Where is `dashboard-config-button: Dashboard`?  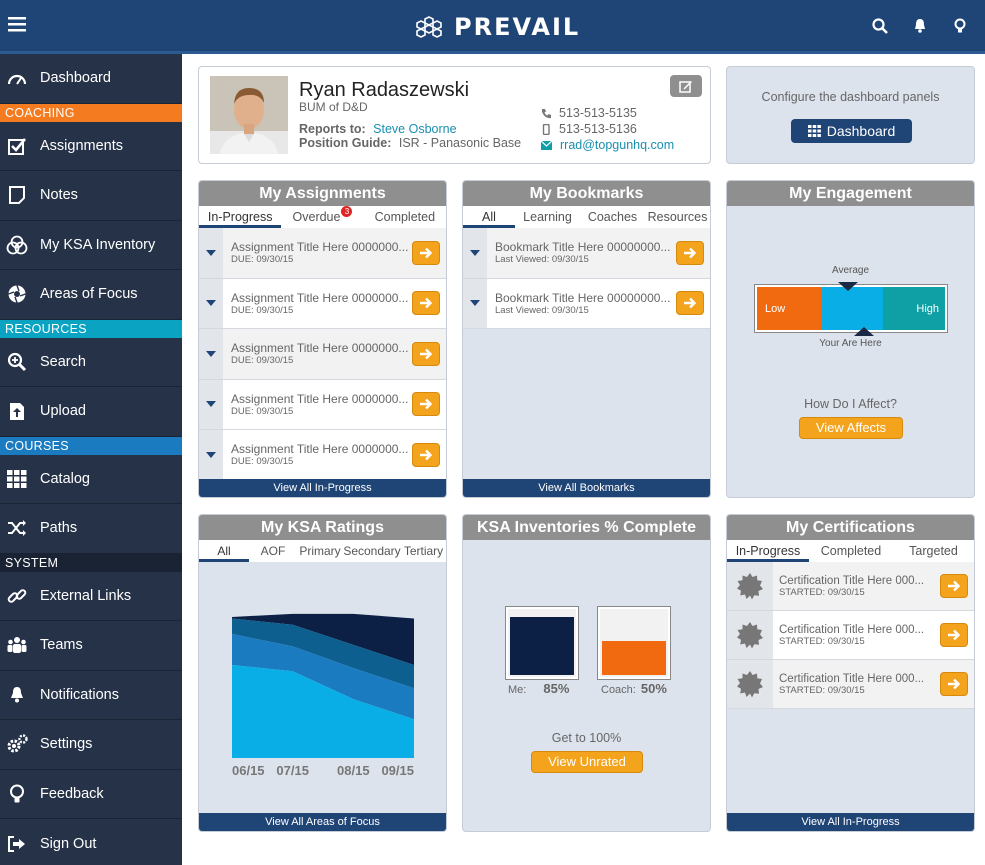 dashboard-config-button: Dashboard is located at coordinates (851, 131).